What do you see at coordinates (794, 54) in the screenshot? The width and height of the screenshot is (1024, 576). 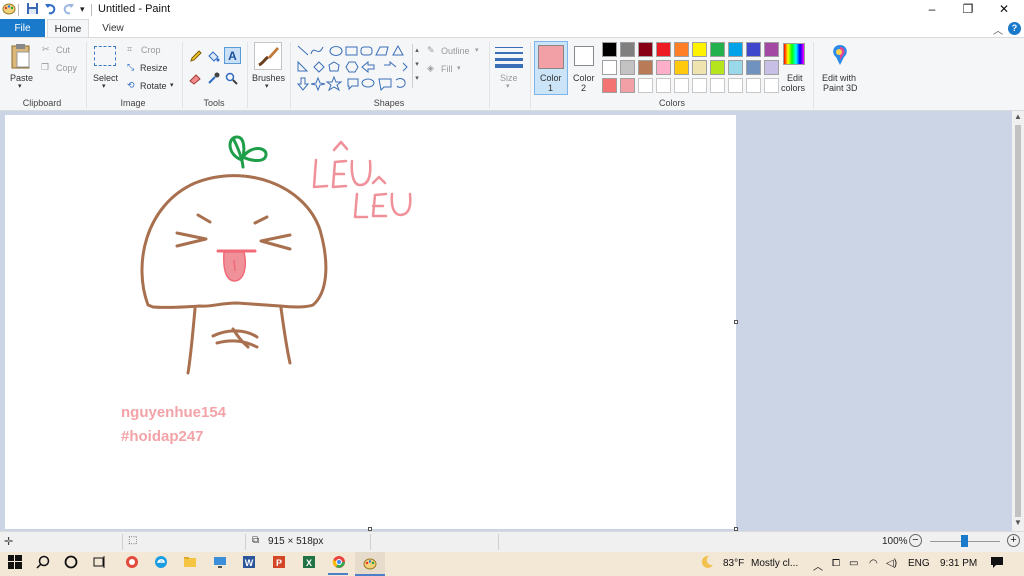 I see `edit-colors-icon` at bounding box center [794, 54].